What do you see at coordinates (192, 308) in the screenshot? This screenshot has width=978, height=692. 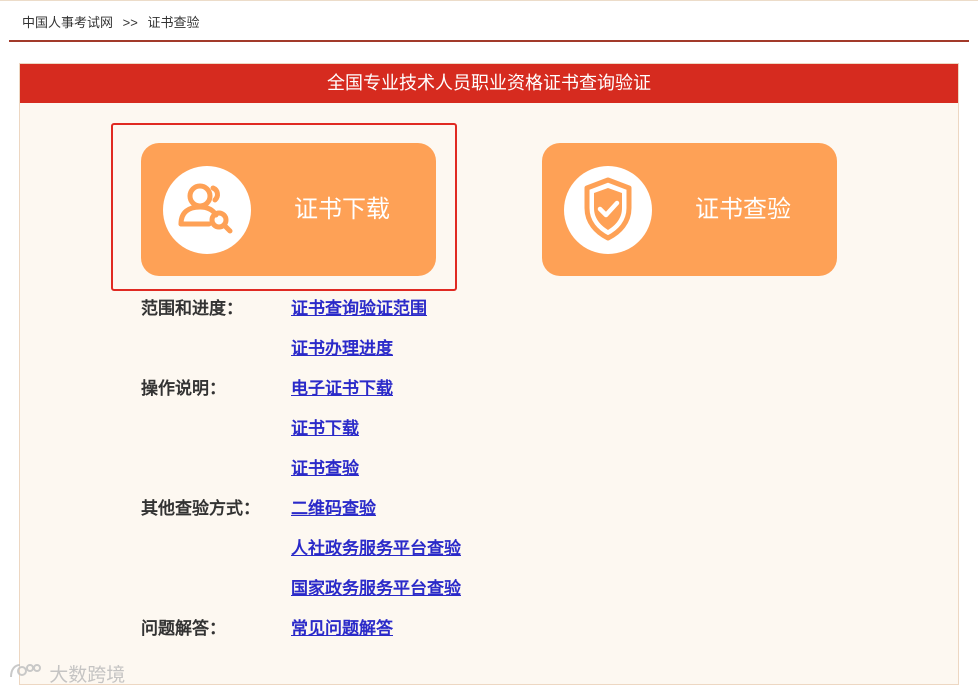 I see `scope-label: 范围和进度：` at bounding box center [192, 308].